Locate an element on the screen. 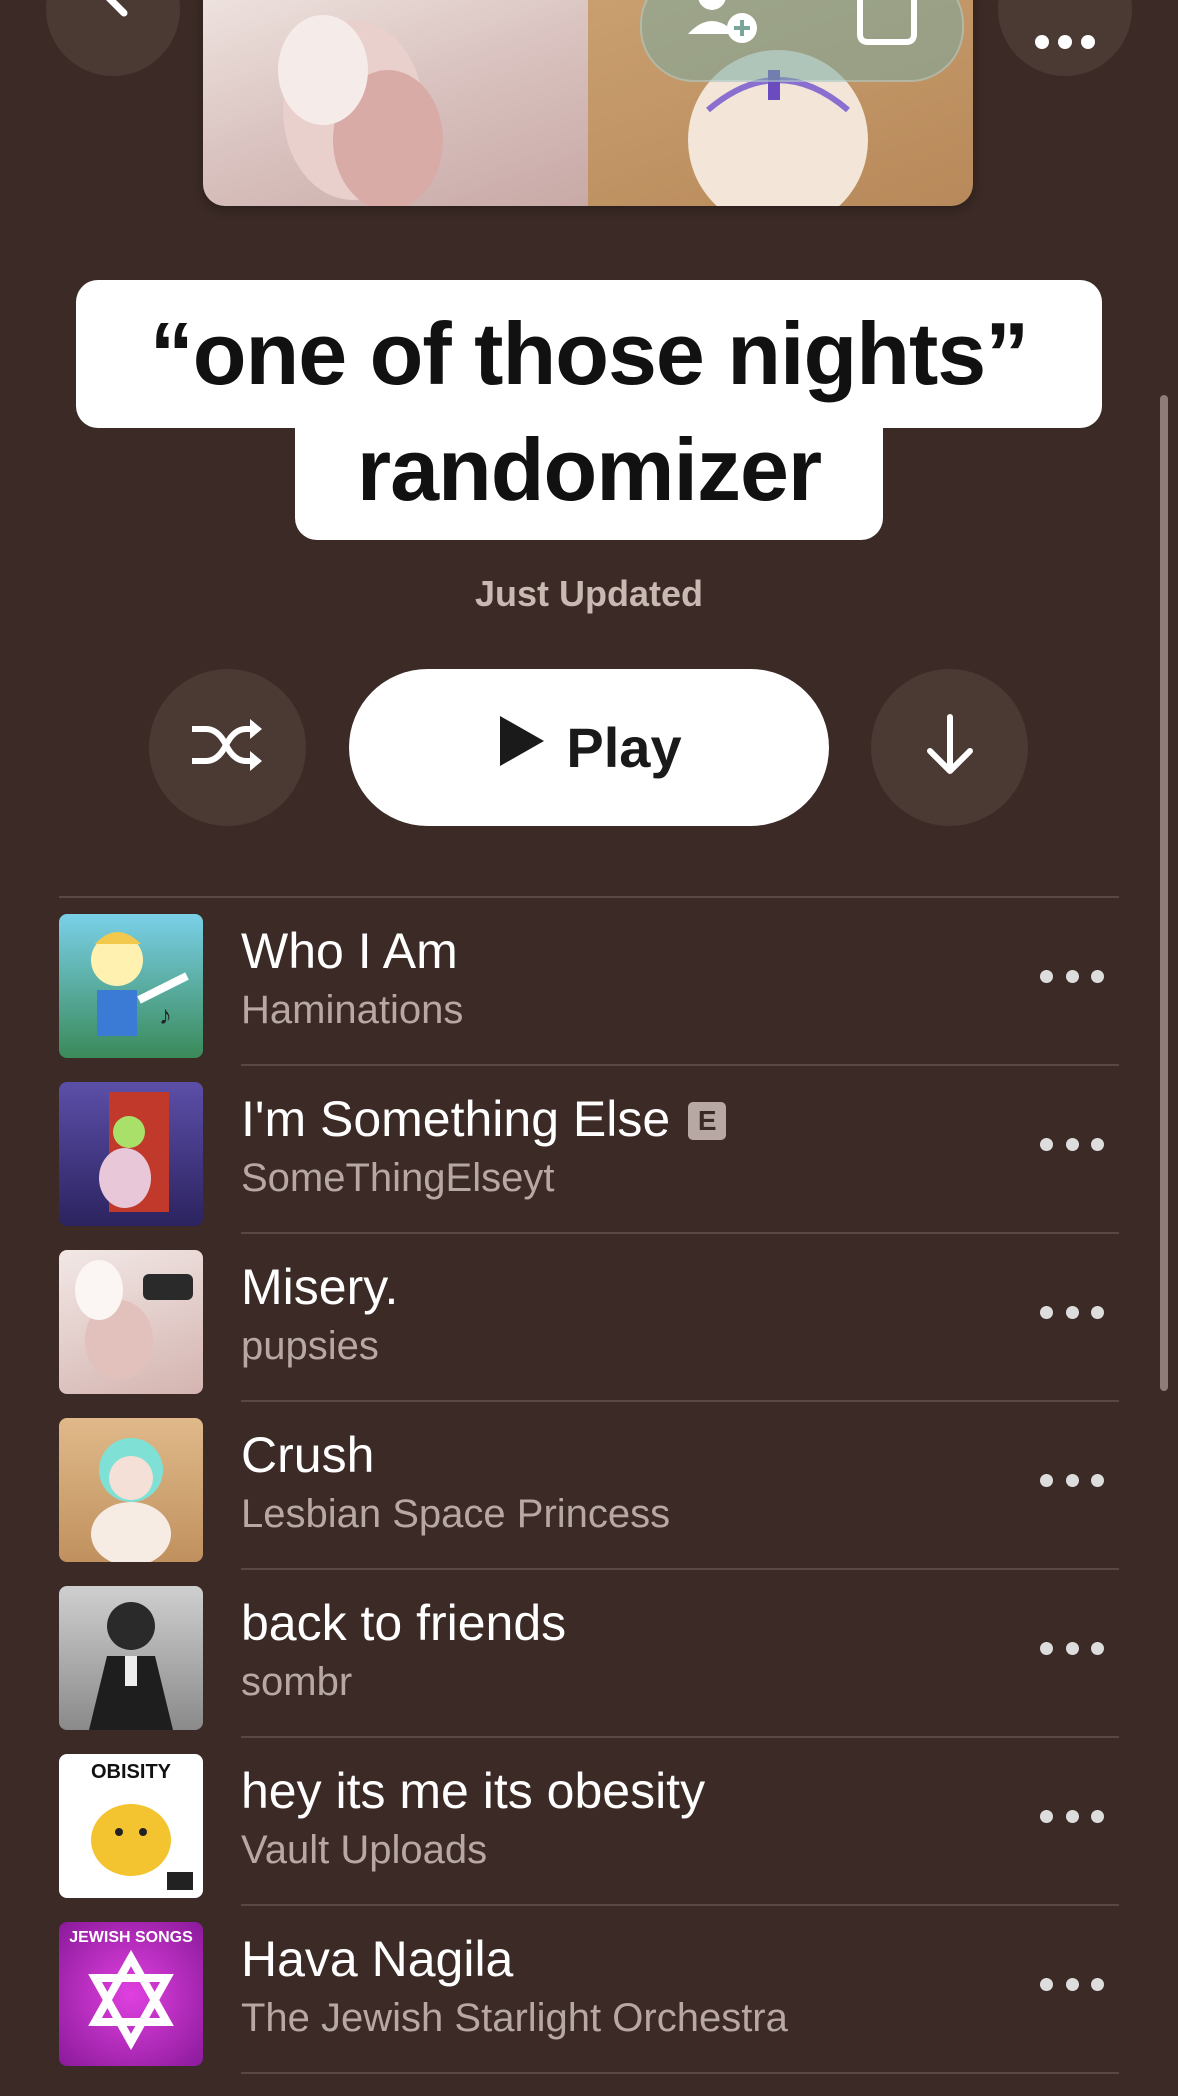 Image resolution: width=1178 pixels, height=2096 pixels. track-artist: The Jewish Starlight Orchestra is located at coordinates (514, 2018).